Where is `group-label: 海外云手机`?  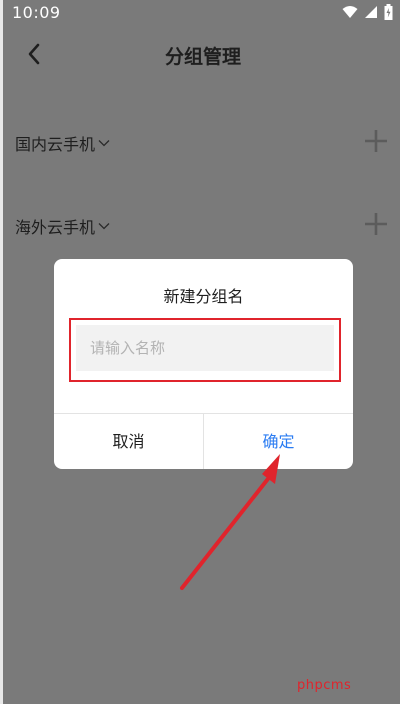
group-label: 海外云手机 is located at coordinates (62, 226).